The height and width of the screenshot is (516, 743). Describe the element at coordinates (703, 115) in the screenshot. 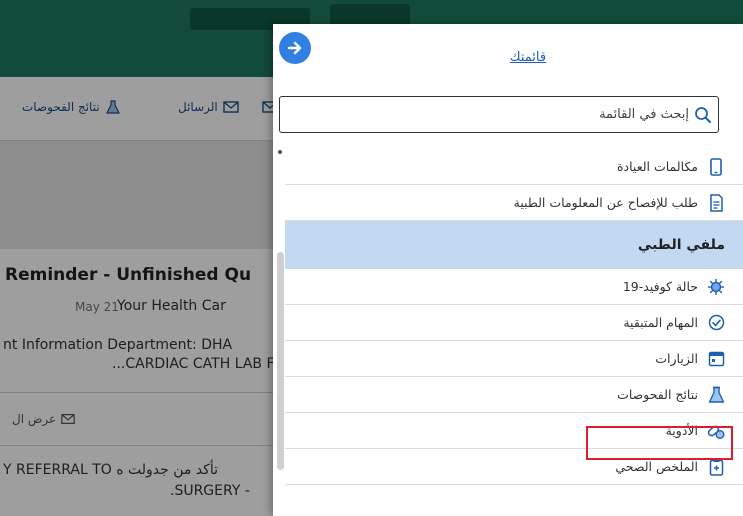

I see `search-icon` at that location.